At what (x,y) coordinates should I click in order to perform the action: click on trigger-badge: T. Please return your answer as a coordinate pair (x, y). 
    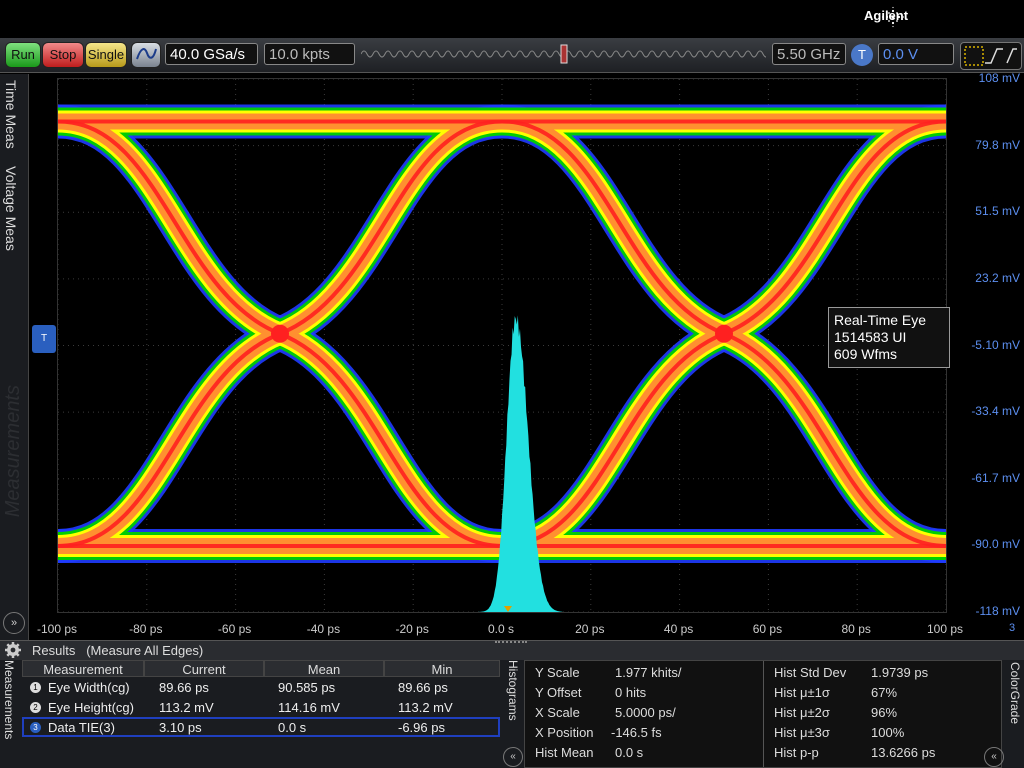
    Looking at the image, I should click on (862, 55).